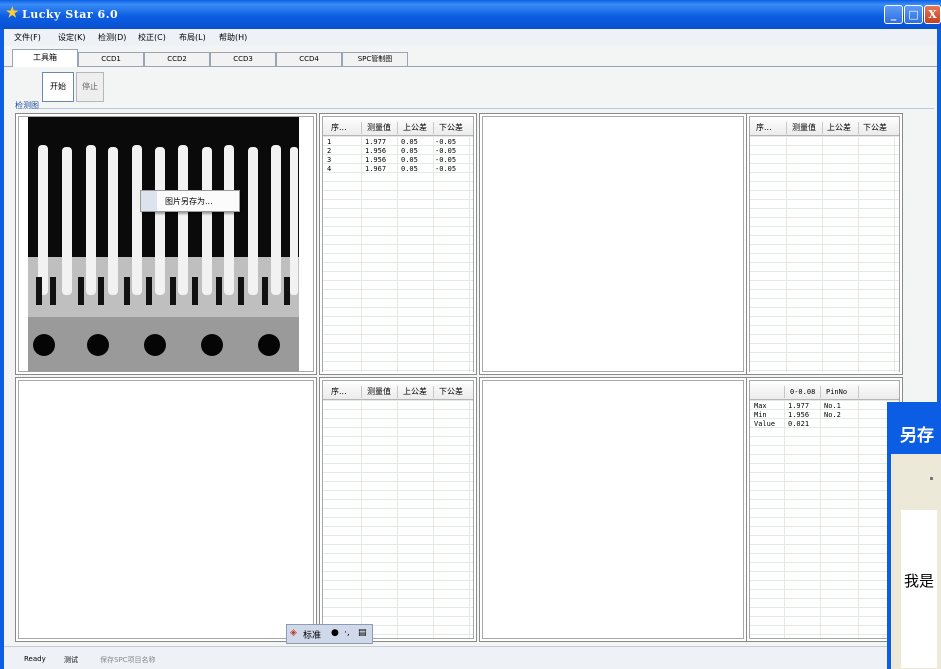 Image resolution: width=941 pixels, height=669 pixels. I want to click on ime-punctuation-icon: ·,, so click(347, 633).